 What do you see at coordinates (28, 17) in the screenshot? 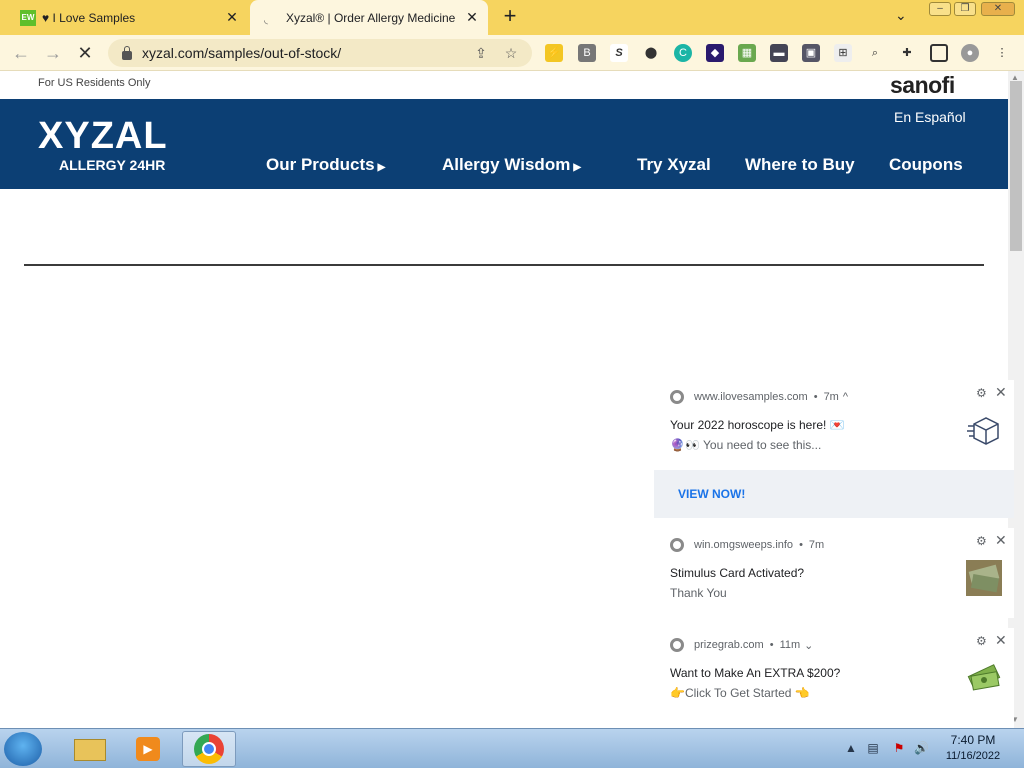
I see `ew-favicon-icon: EW` at bounding box center [28, 17].